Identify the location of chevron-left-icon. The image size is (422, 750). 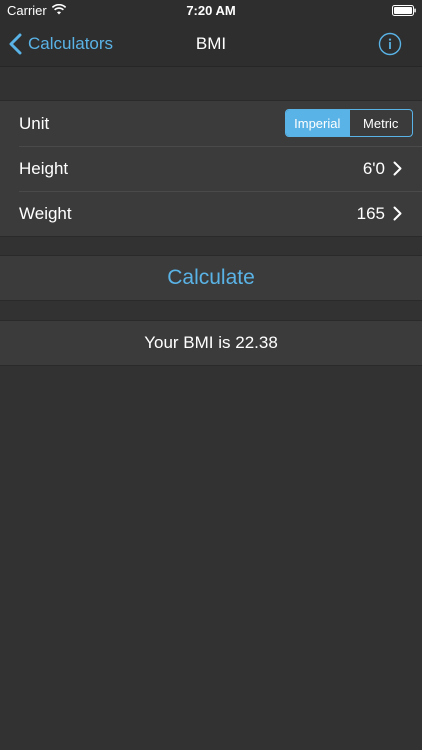
(15, 44).